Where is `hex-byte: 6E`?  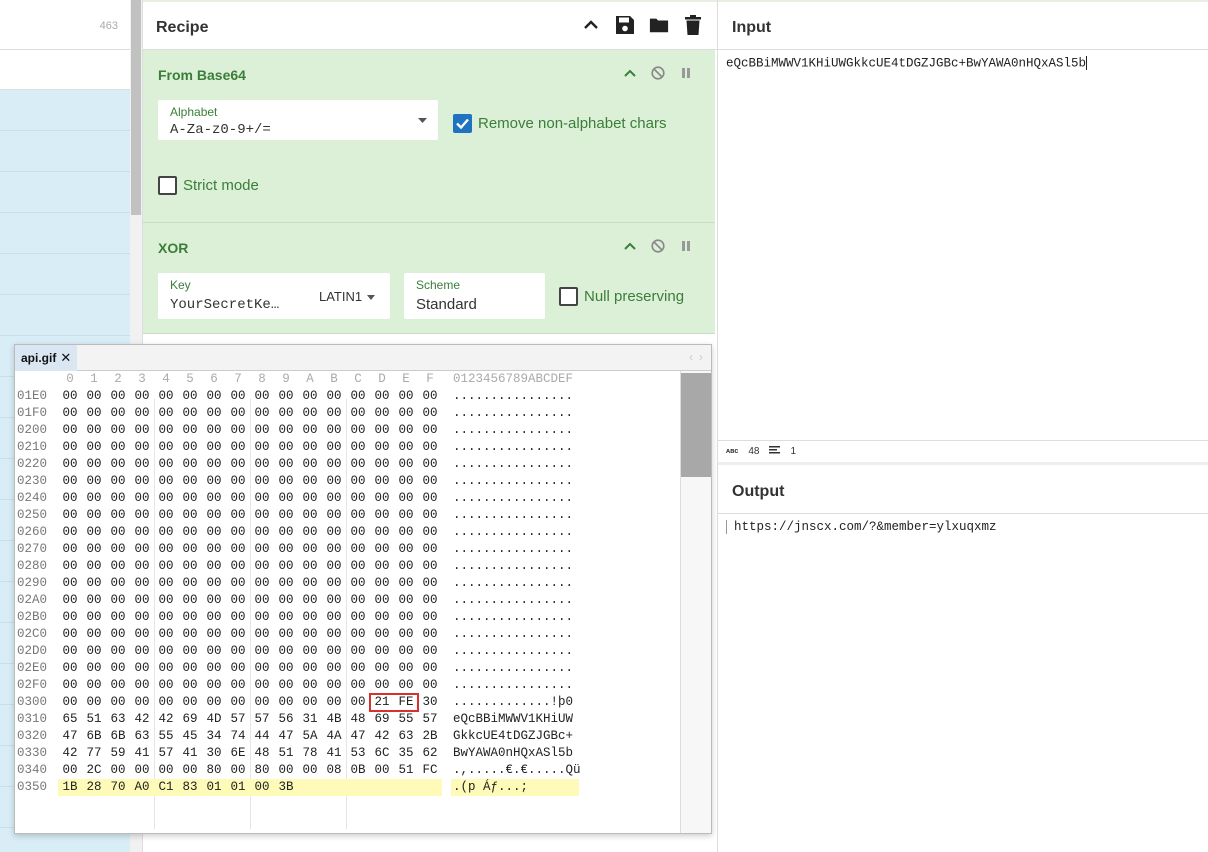
hex-byte: 6E is located at coordinates (238, 753).